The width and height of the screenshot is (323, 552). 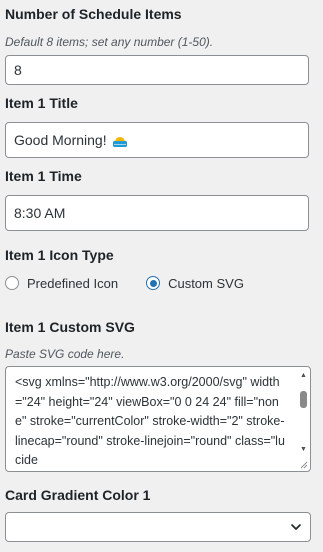 What do you see at coordinates (93, 14) in the screenshot?
I see `schedule-count-label: Number of Schedule Items` at bounding box center [93, 14].